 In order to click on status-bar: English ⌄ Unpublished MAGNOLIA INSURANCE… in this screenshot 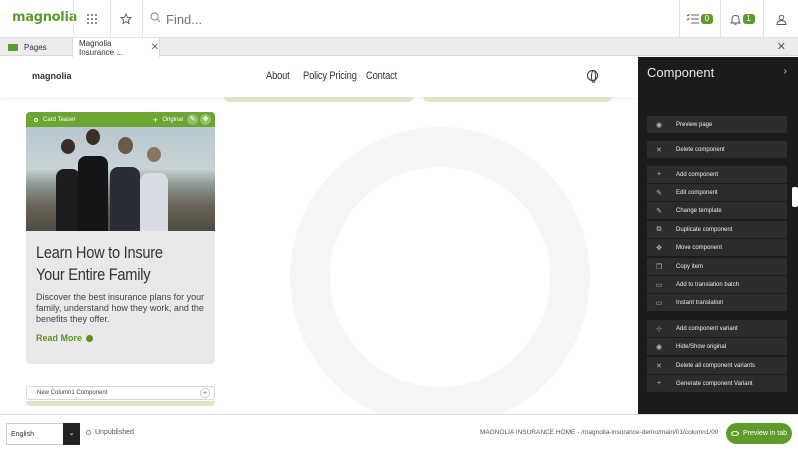, I will do `click(399, 434)`.